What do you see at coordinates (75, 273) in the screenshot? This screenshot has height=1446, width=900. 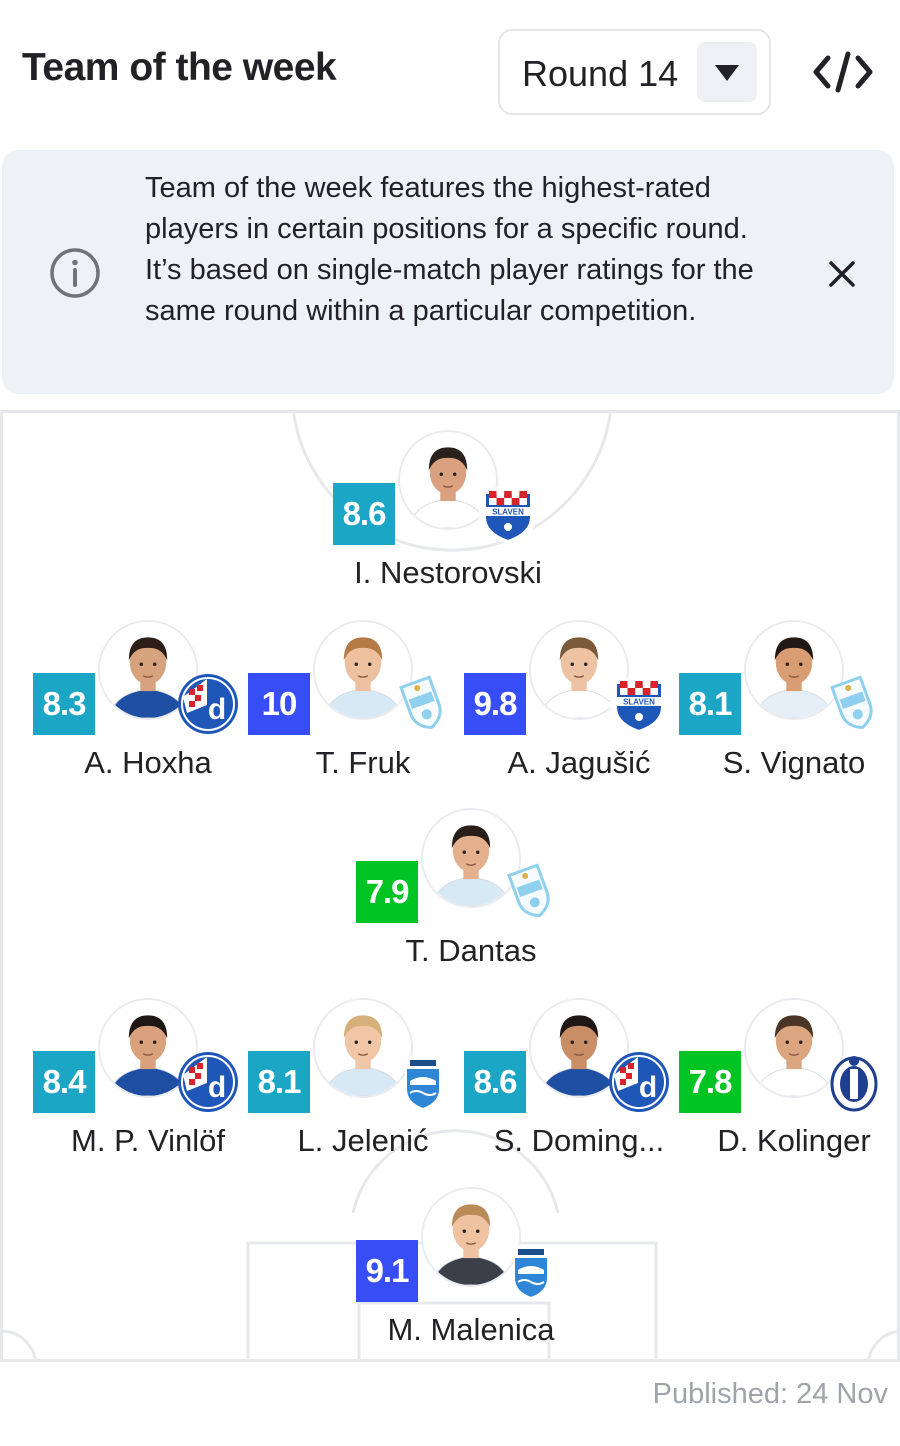 I see `info-icon` at bounding box center [75, 273].